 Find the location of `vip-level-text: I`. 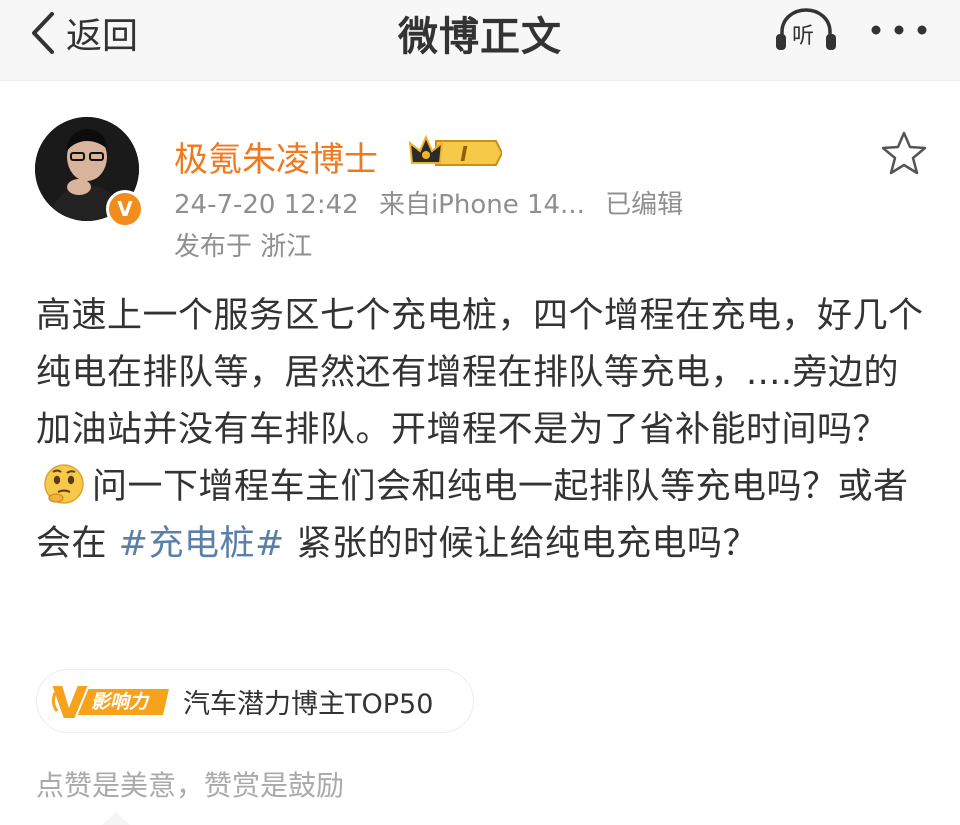

vip-level-text: I is located at coordinates (464, 154).